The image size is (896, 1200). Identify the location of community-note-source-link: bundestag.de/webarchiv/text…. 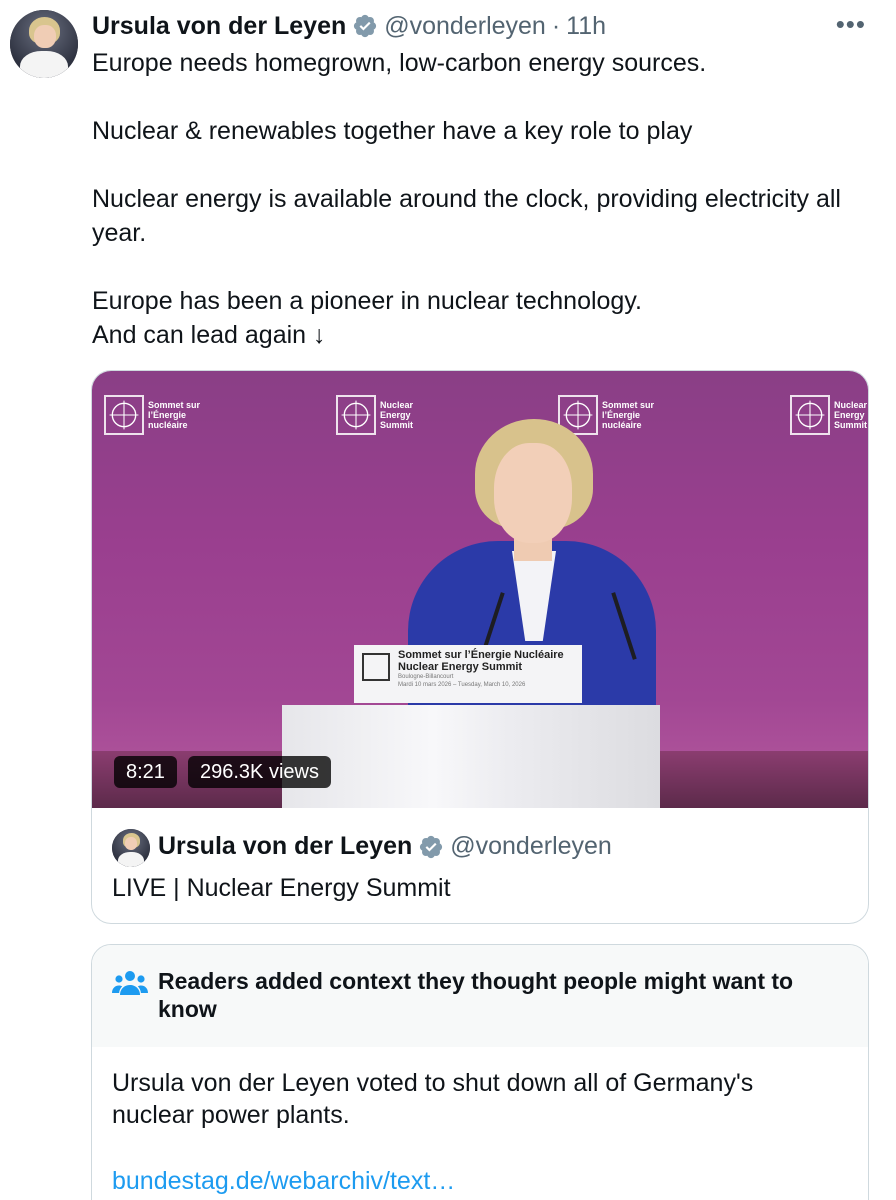
(283, 1181).